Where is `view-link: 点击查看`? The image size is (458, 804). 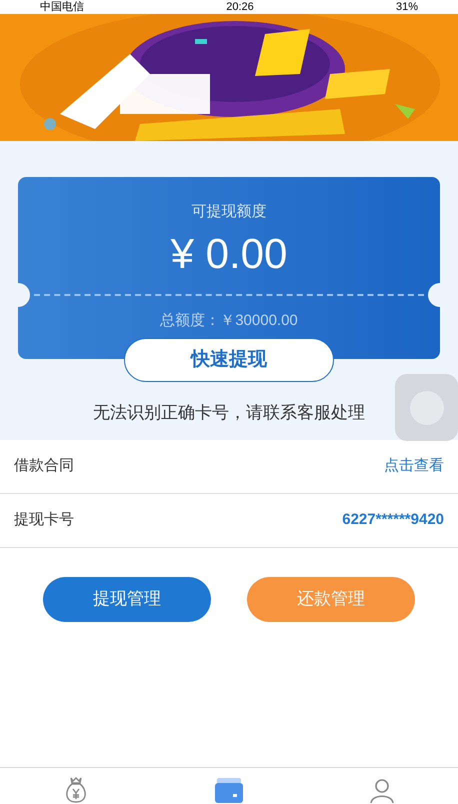
view-link: 点击查看 is located at coordinates (414, 466).